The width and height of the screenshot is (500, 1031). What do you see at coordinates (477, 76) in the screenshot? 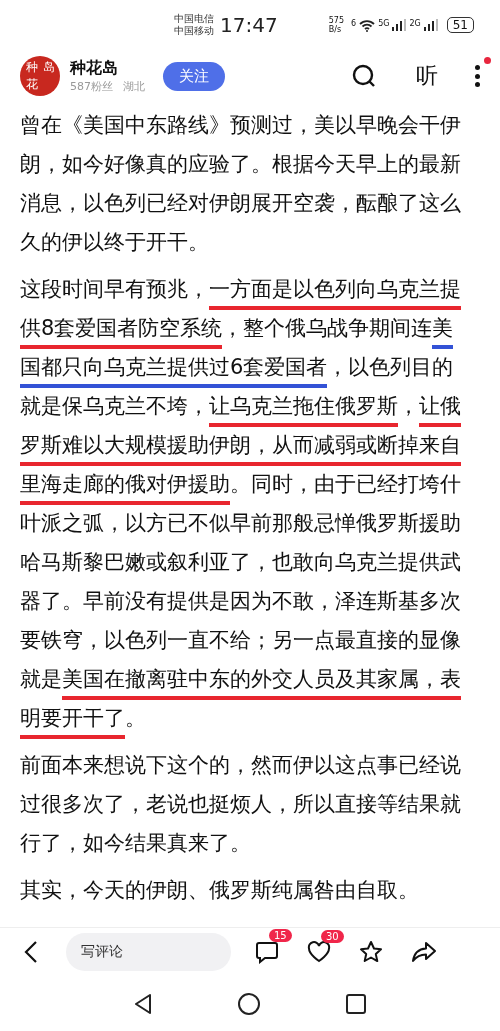
I see `more-icon` at bounding box center [477, 76].